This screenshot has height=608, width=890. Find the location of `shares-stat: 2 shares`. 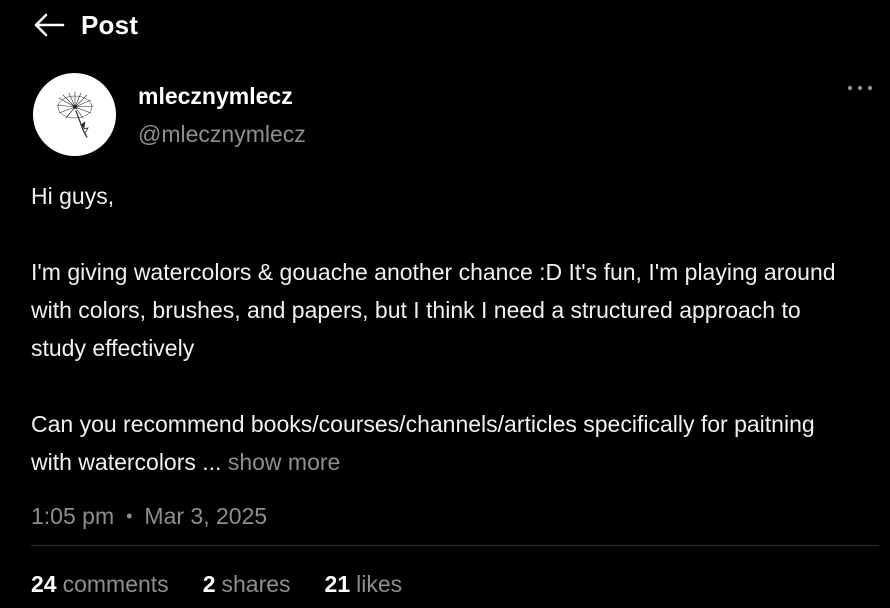

shares-stat: 2 shares is located at coordinates (247, 584).